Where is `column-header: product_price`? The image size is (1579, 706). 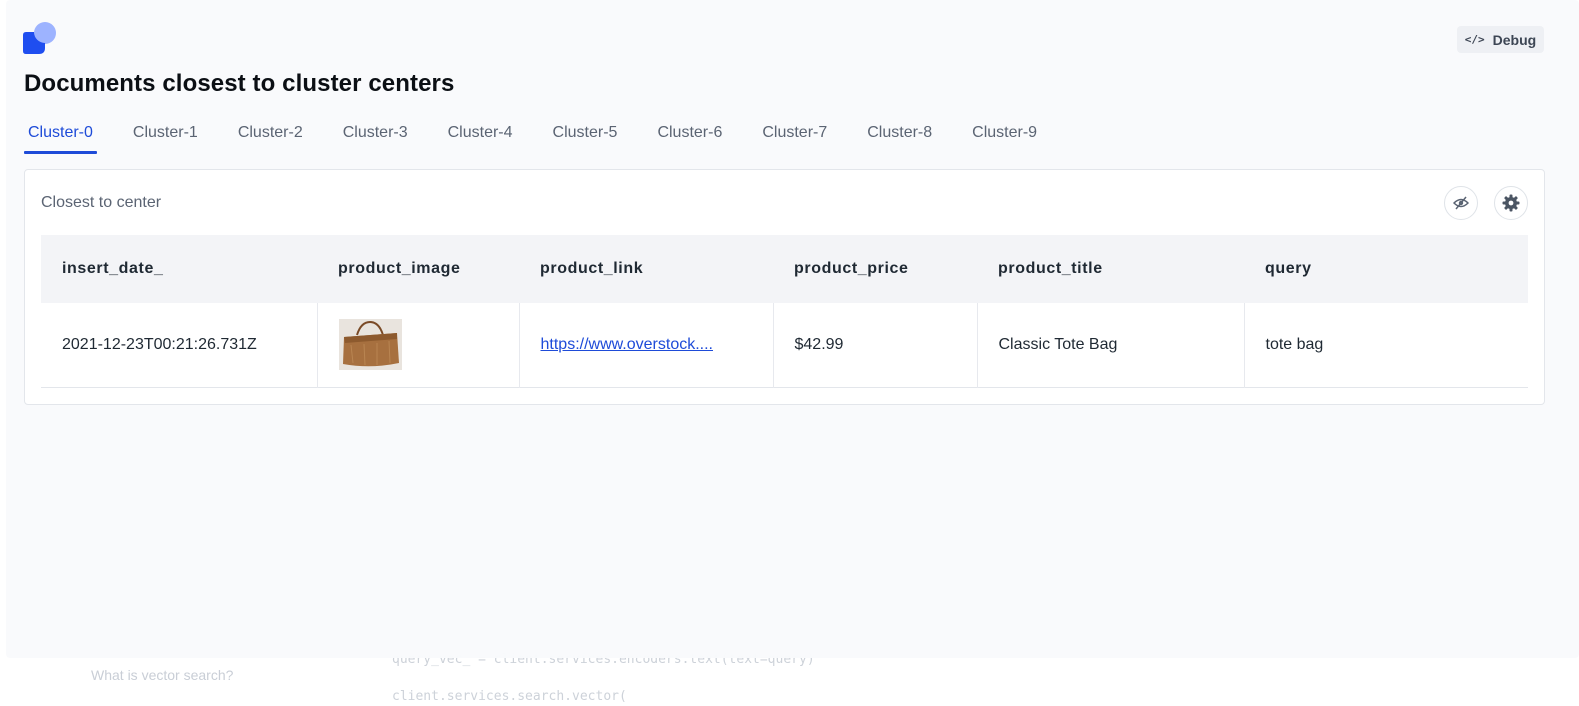
column-header: product_price is located at coordinates (875, 269).